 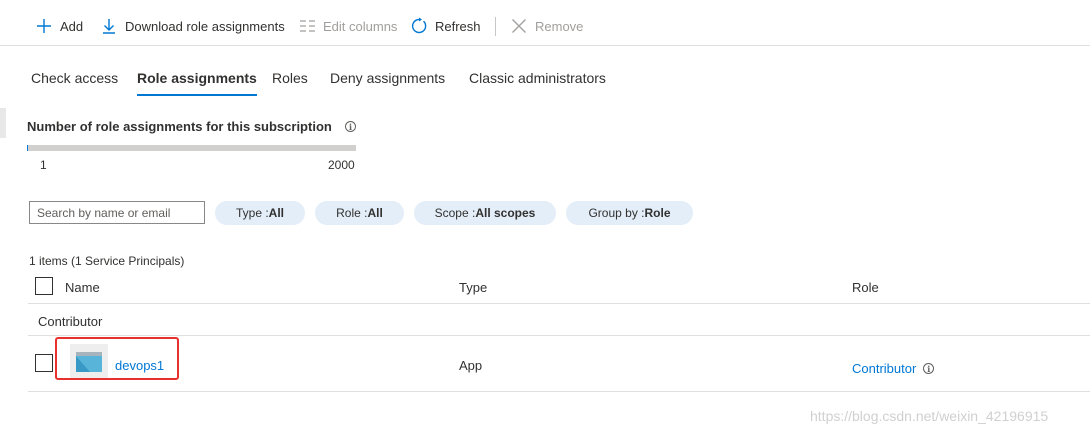 I want to click on group-header: Contributor, so click(x=70, y=321).